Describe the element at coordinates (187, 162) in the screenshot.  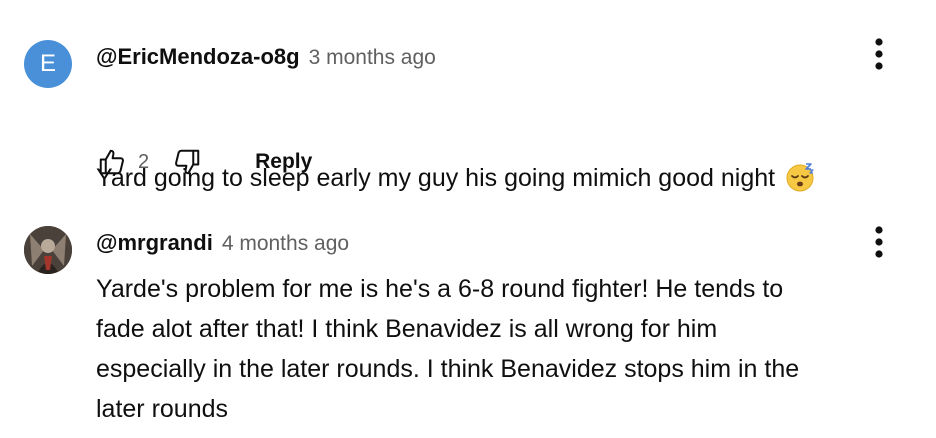
I see `dislike-icon` at that location.